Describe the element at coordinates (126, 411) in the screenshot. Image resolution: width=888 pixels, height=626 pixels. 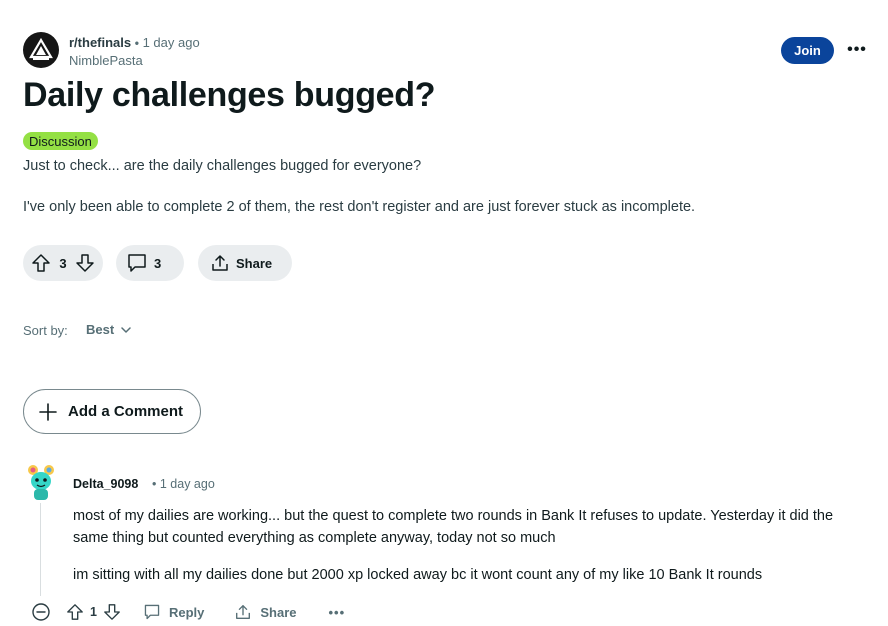
I see `add-comment-label: Add a Comment` at that location.